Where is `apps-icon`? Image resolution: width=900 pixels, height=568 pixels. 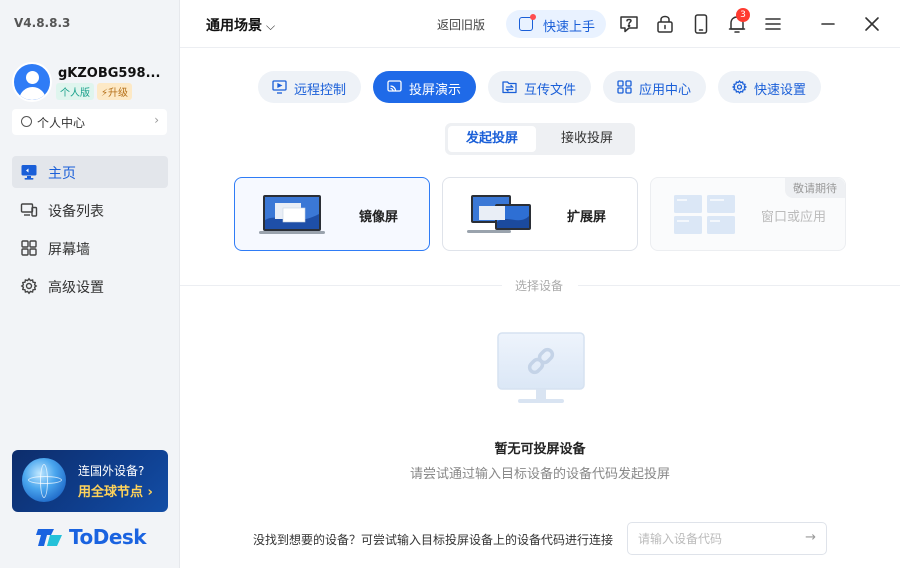 apps-icon is located at coordinates (624, 87).